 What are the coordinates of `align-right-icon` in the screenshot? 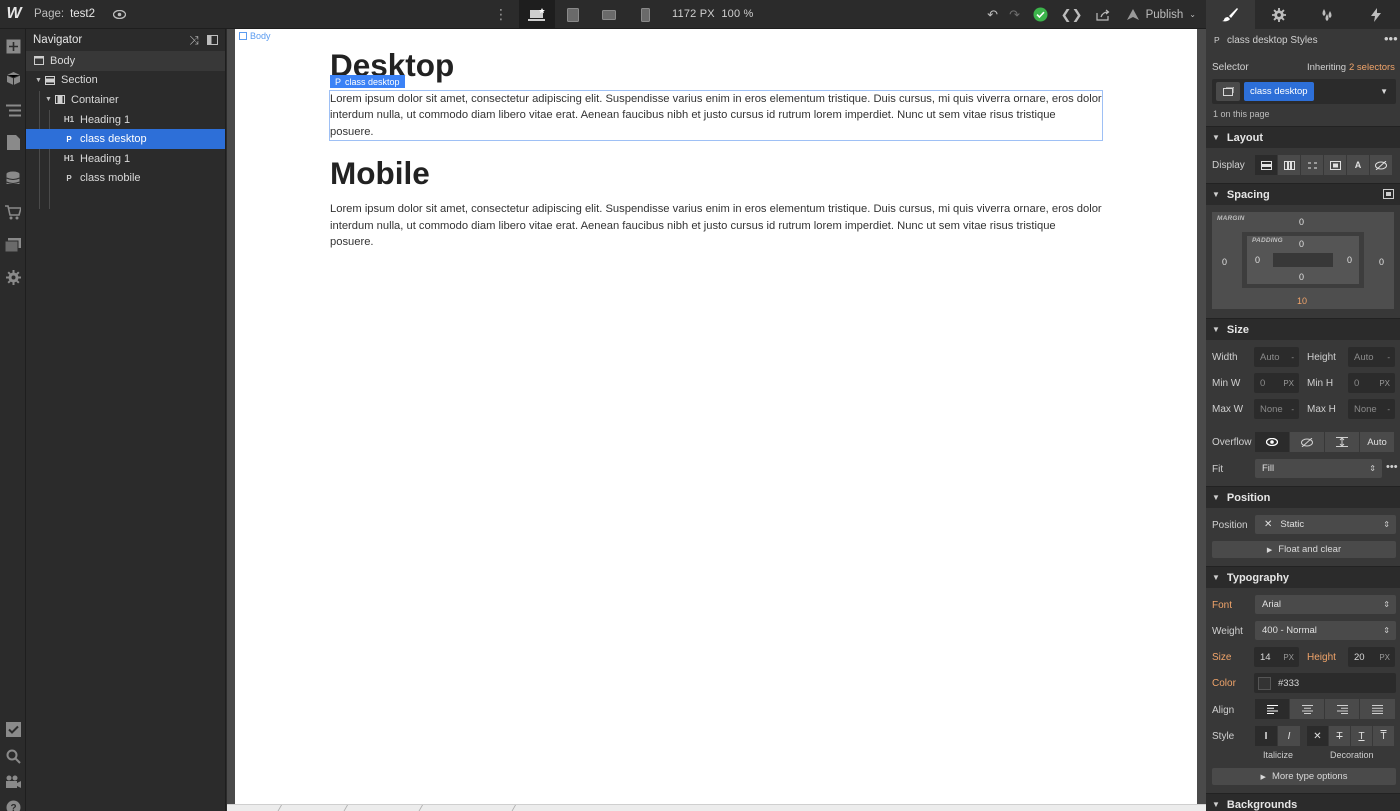 It's located at (1342, 709).